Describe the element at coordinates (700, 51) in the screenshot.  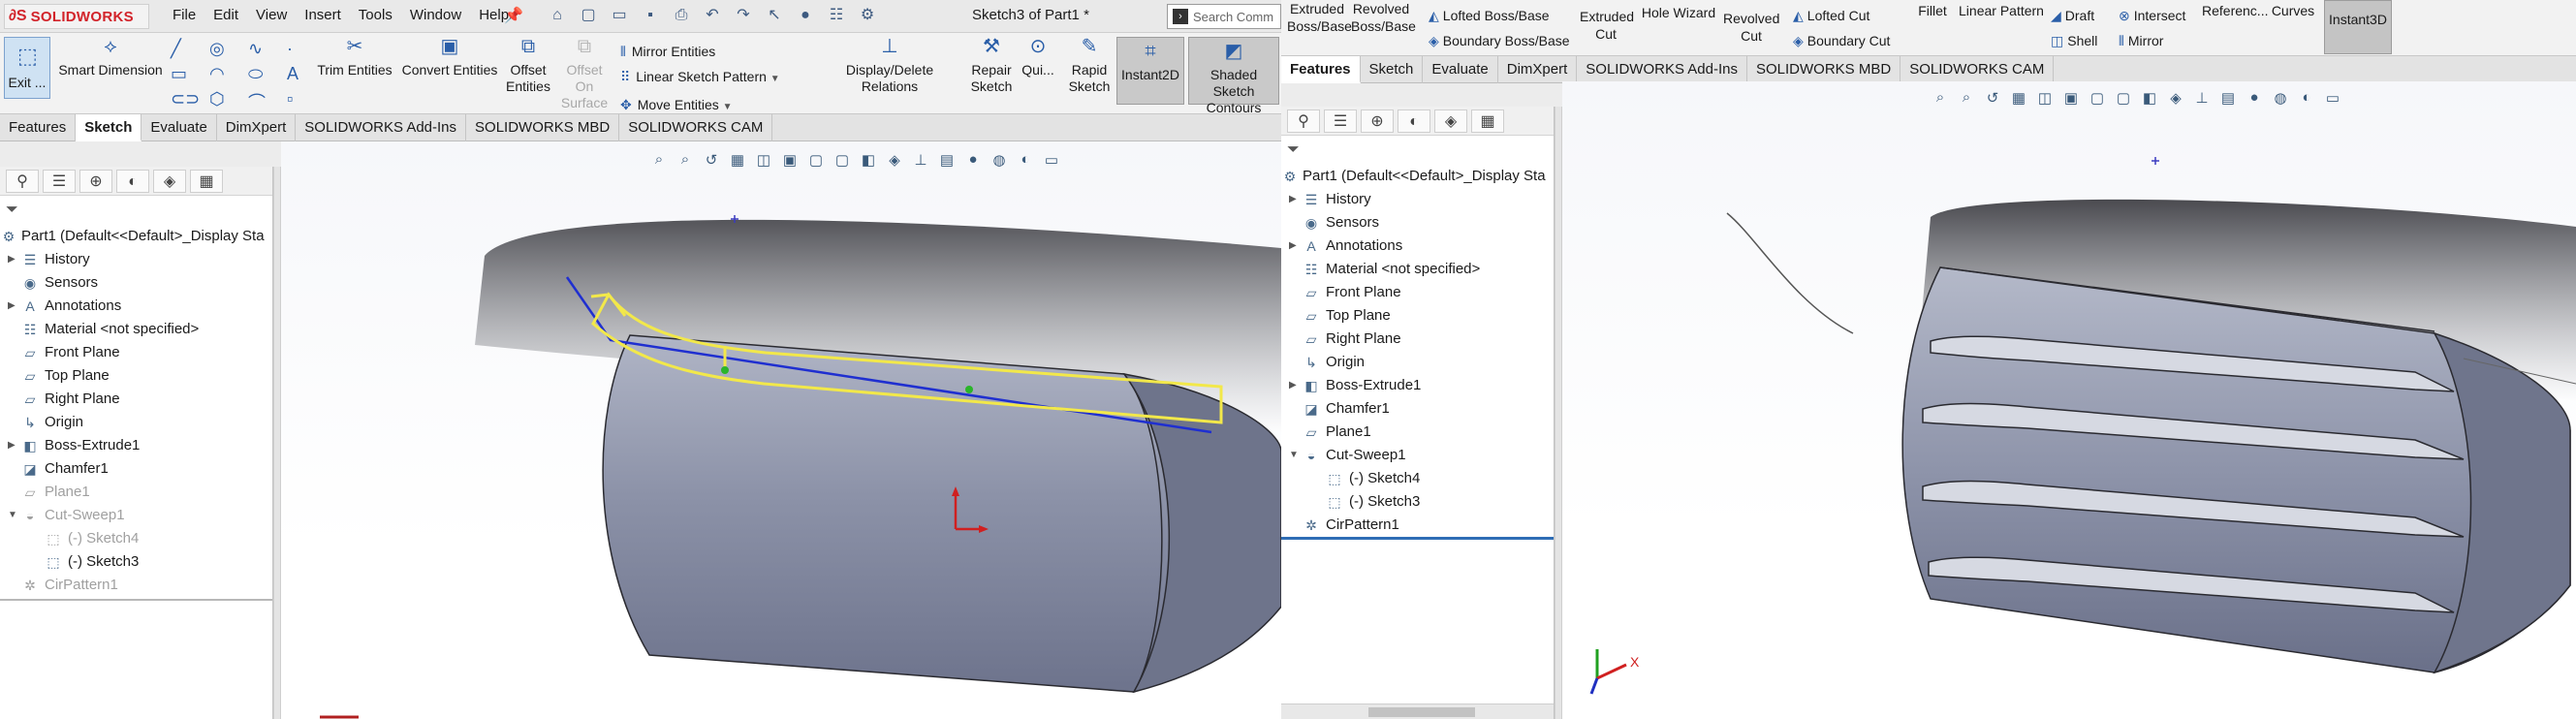
I see `mirror-entities-button: ⫴ Mirror Entities` at that location.